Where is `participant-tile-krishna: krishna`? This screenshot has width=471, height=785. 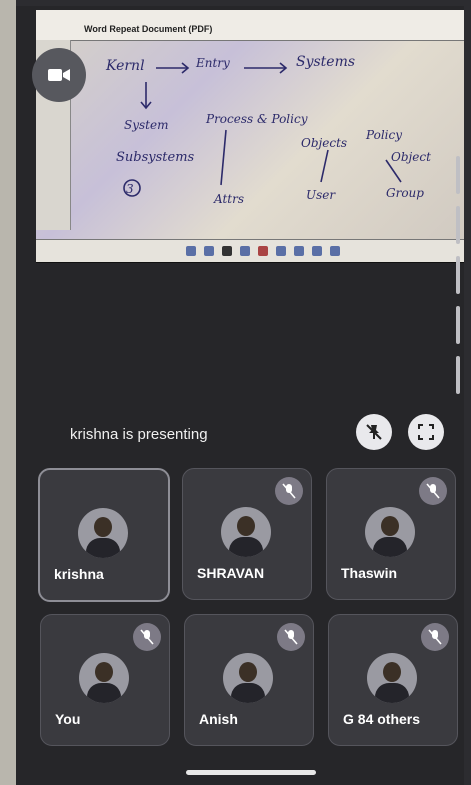 participant-tile-krishna: krishna is located at coordinates (104, 535).